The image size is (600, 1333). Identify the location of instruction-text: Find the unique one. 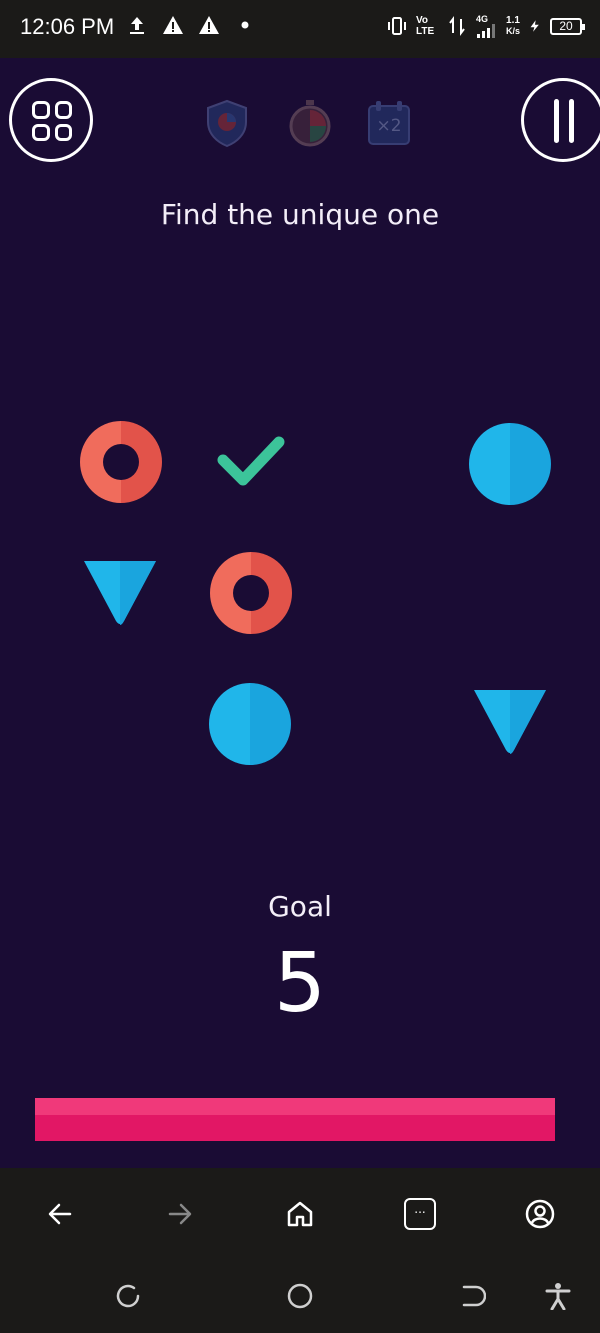
(300, 214).